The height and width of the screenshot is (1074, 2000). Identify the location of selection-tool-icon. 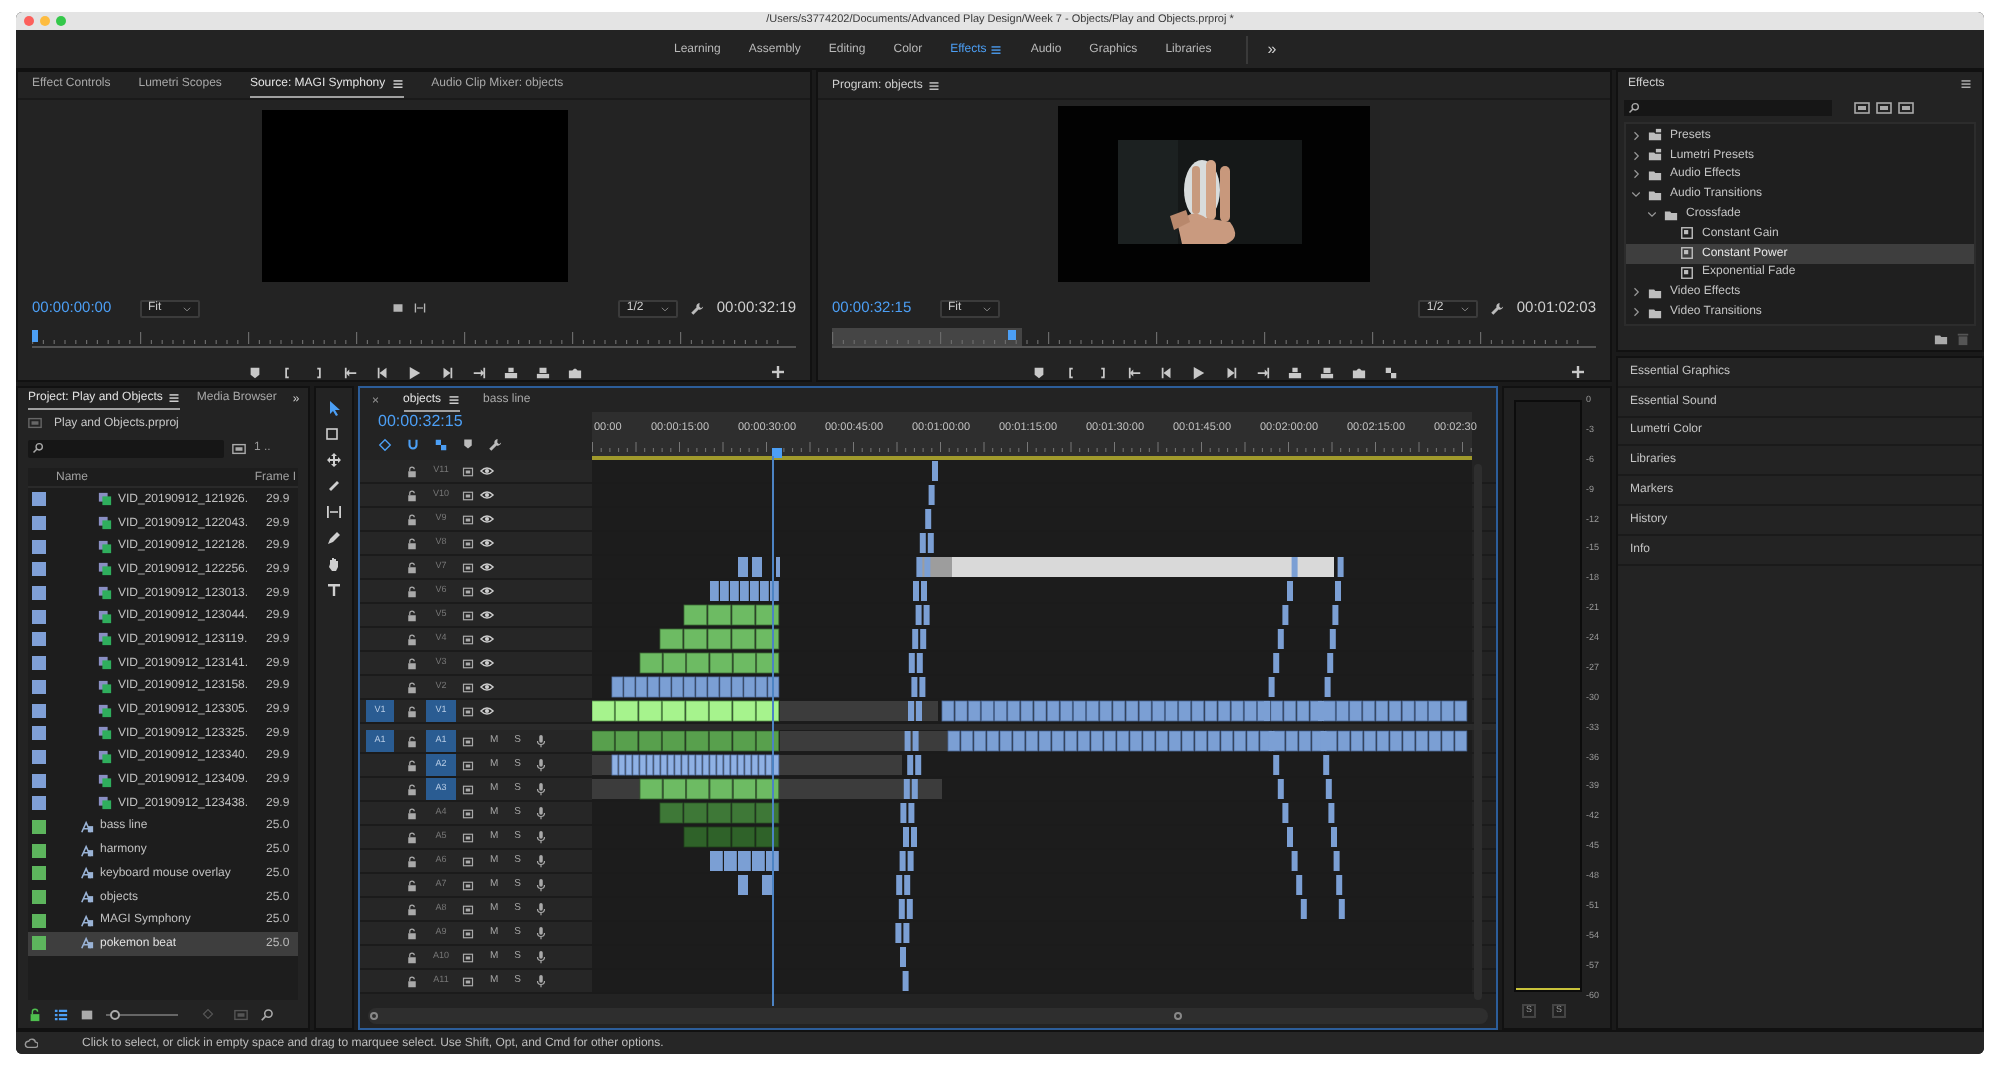
(334, 408).